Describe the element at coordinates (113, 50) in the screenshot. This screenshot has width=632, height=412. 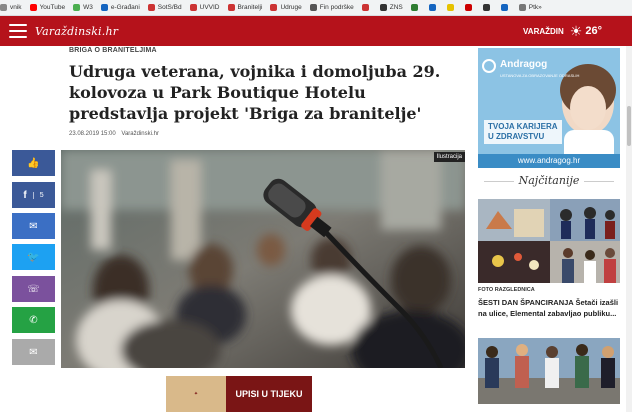
I see `article-category: BRIGA O BRANITELJIMA` at that location.